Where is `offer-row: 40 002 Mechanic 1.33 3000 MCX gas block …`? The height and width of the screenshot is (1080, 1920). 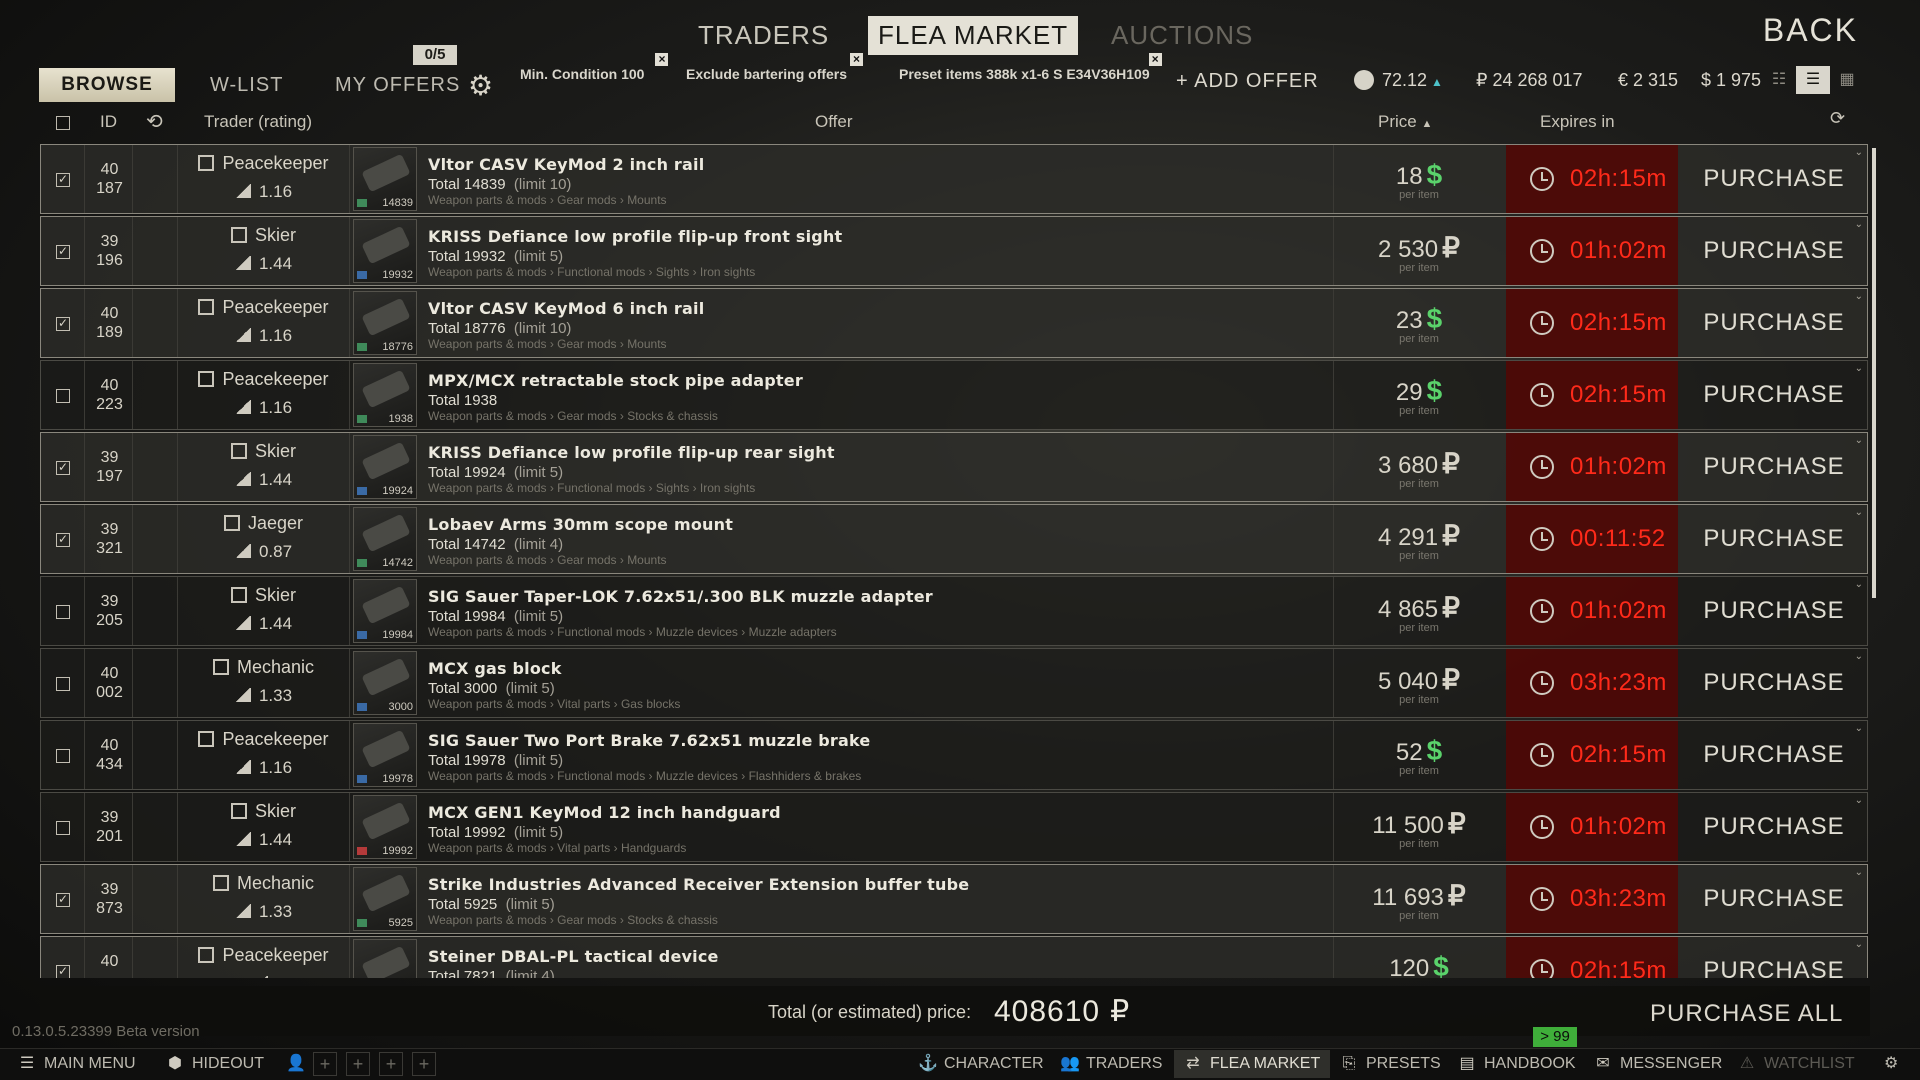
offer-row: 40 002 Mechanic 1.33 3000 MCX gas block … is located at coordinates (954, 683).